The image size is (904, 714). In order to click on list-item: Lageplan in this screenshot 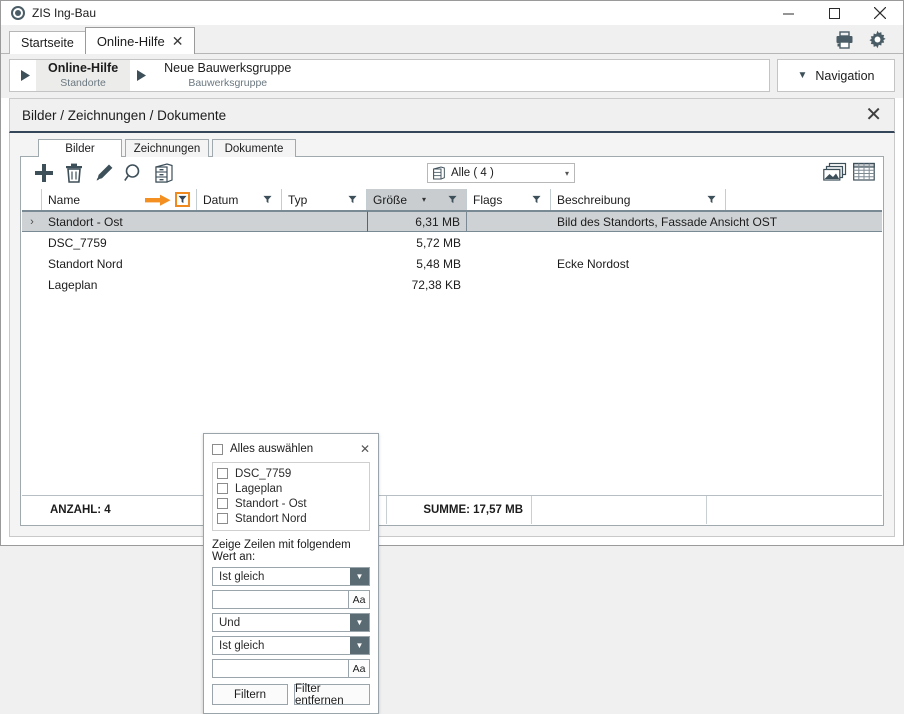, I will do `click(291, 488)`.